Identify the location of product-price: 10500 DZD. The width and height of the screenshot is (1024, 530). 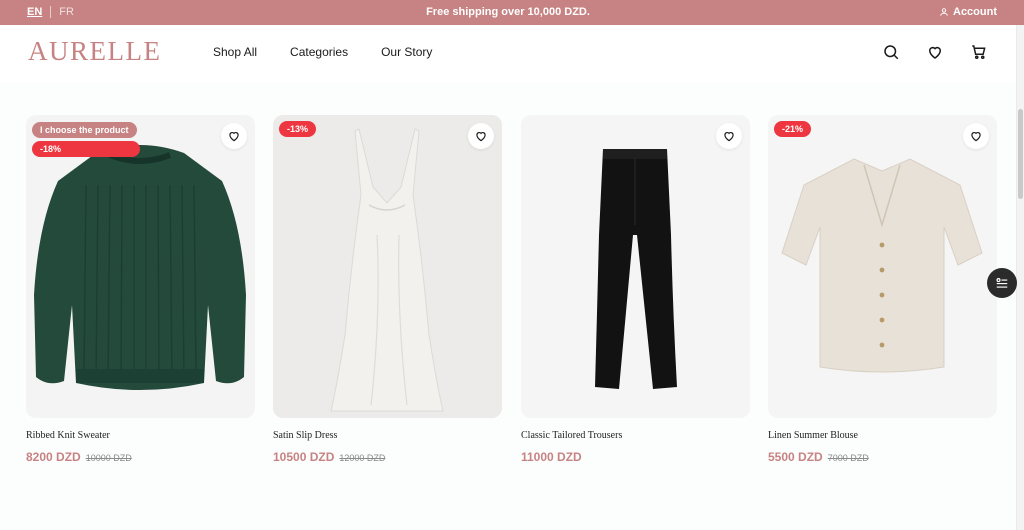
(304, 457).